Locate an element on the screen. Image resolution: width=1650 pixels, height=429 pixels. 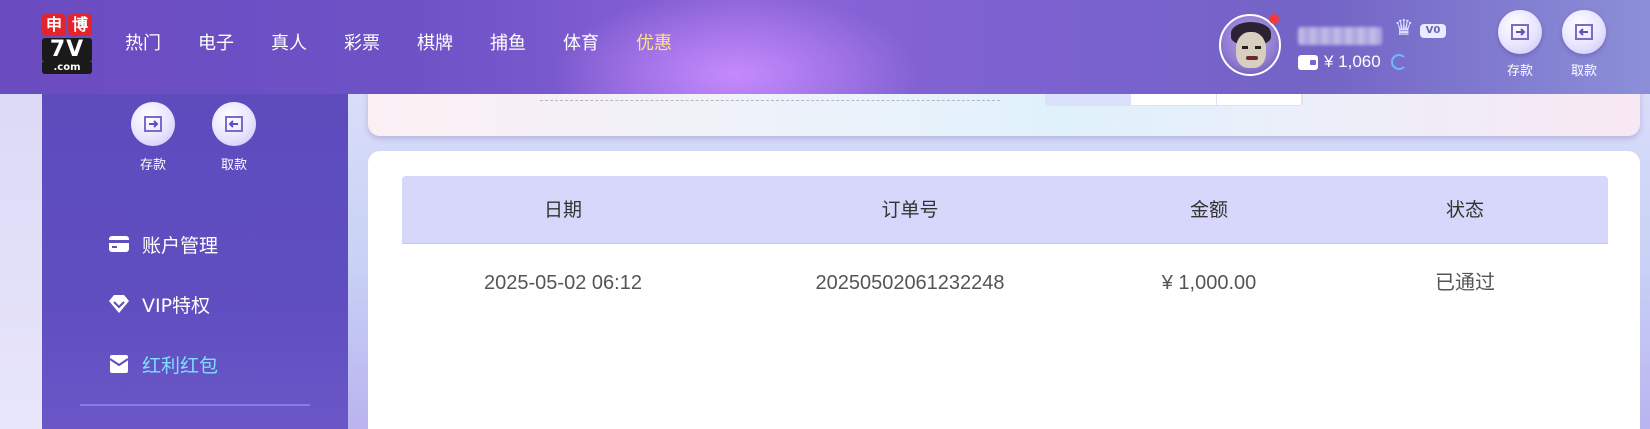
balance-display: ¥ 1,060 is located at coordinates (1352, 62).